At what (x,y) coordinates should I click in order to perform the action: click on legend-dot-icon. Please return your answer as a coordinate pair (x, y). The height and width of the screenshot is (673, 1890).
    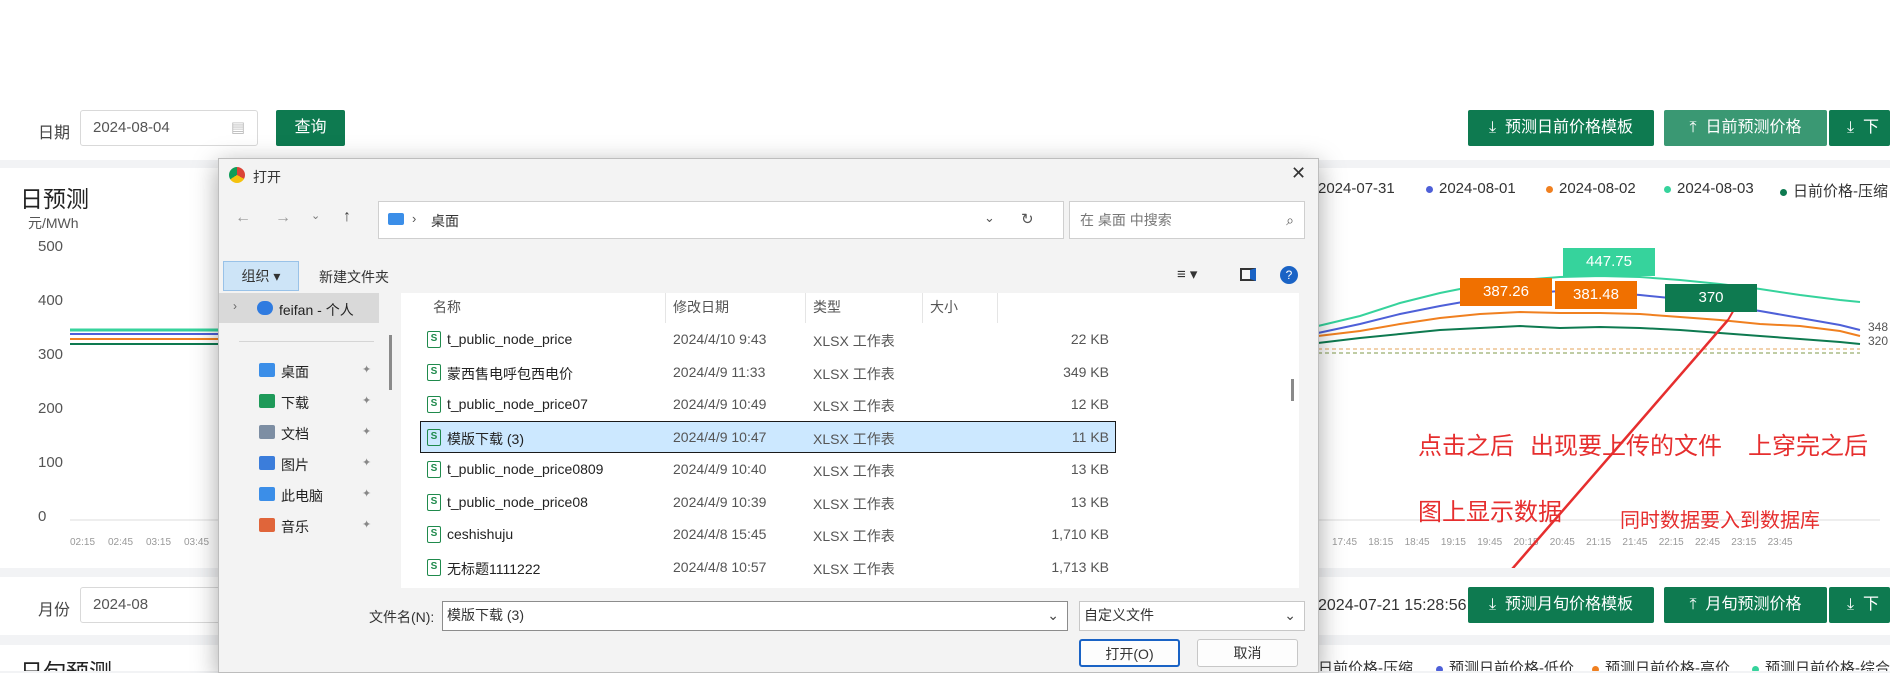
    Looking at the image, I should click on (1595, 668).